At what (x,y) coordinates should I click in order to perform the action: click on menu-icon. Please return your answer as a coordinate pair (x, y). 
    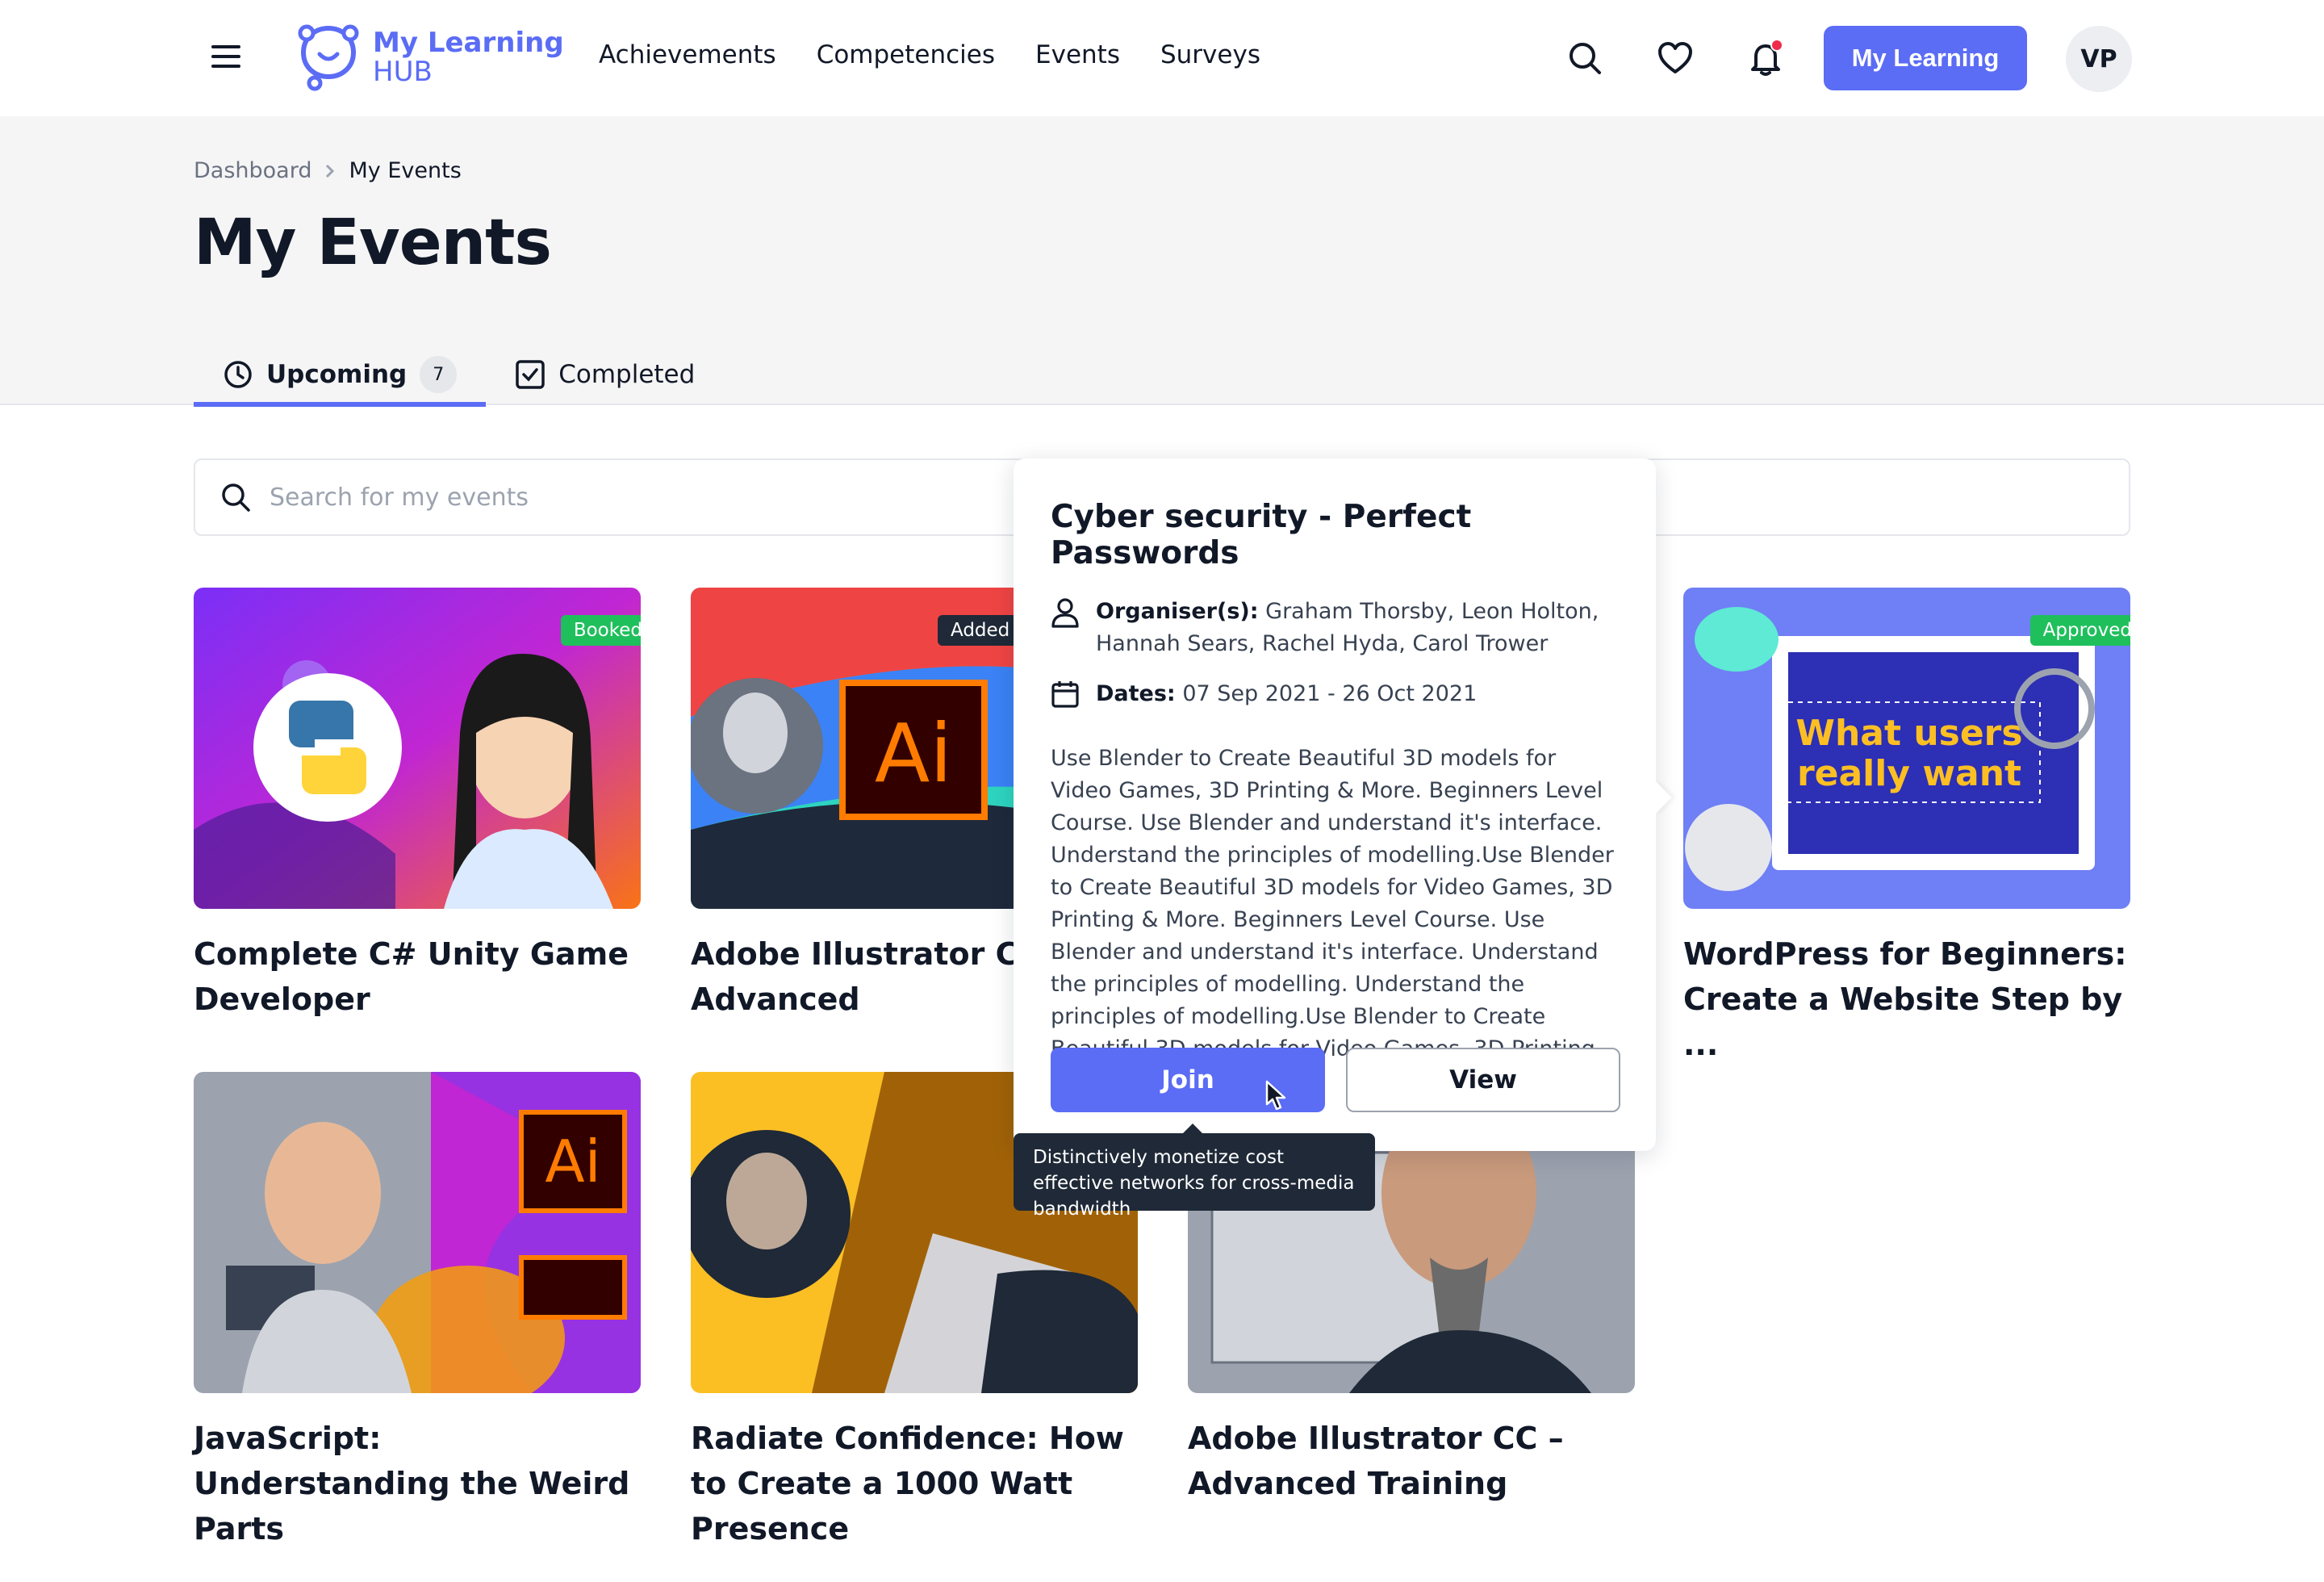
    Looking at the image, I should click on (225, 58).